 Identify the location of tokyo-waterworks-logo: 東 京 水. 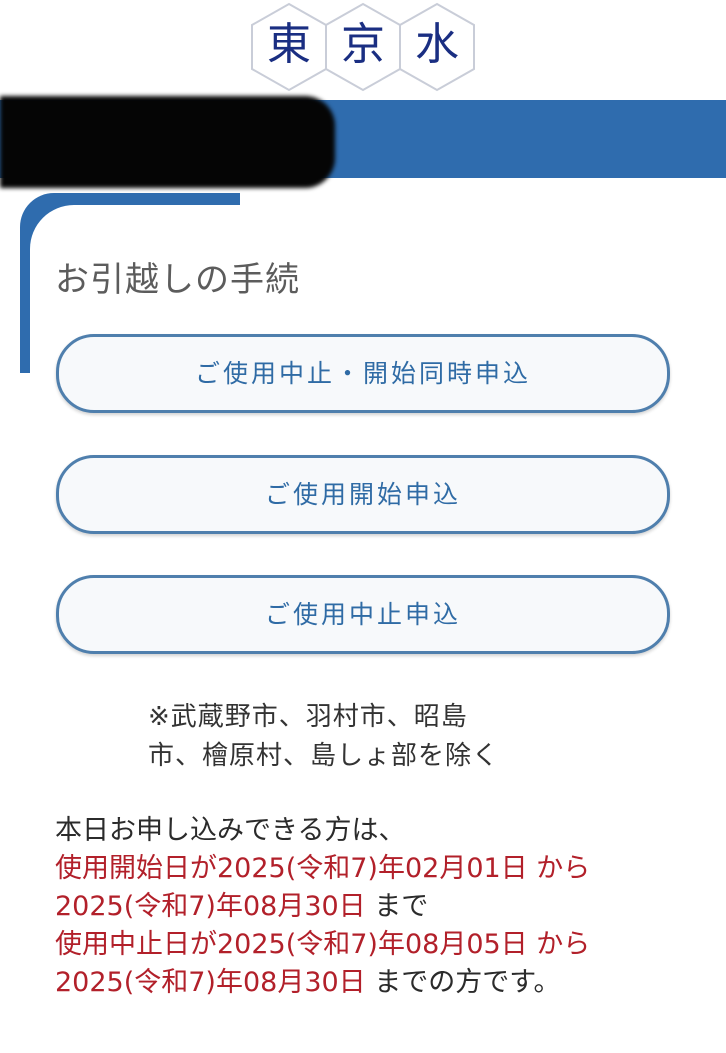
(363, 47).